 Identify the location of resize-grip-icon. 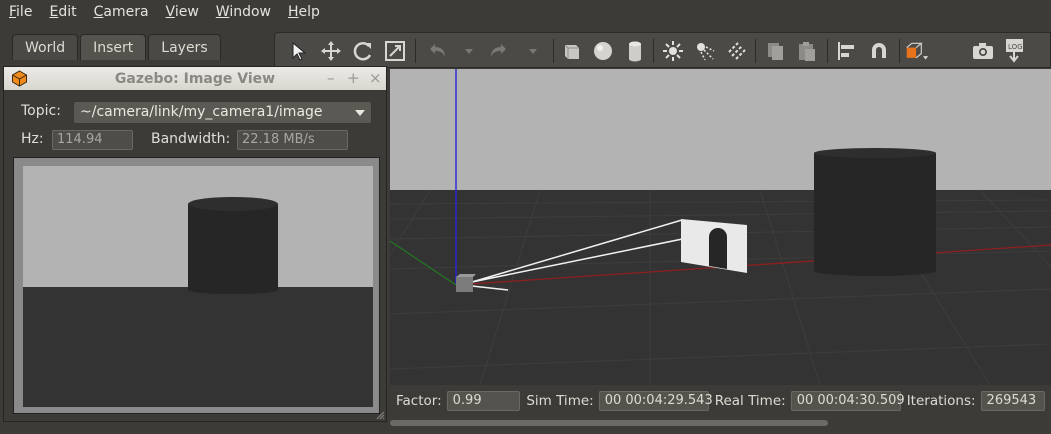
(380, 415).